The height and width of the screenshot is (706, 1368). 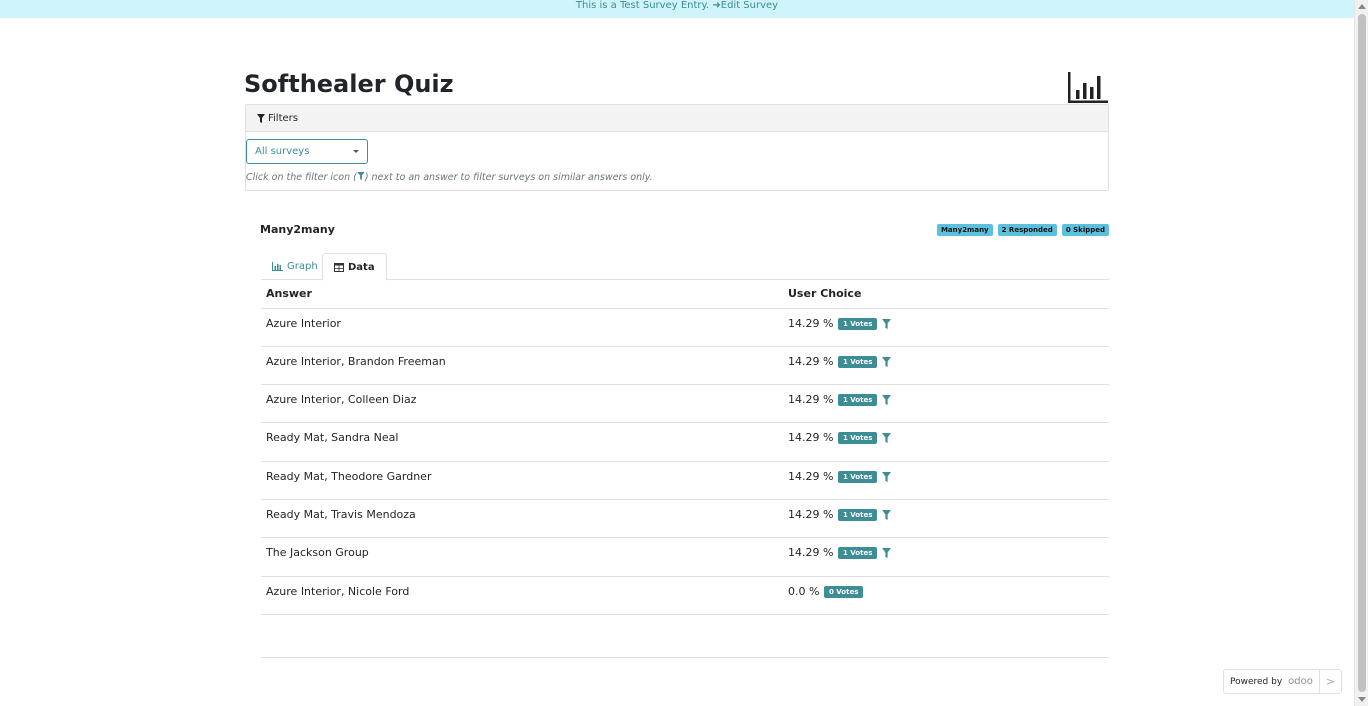 What do you see at coordinates (716, 5) in the screenshot?
I see `arrow-right-icon: ➜` at bounding box center [716, 5].